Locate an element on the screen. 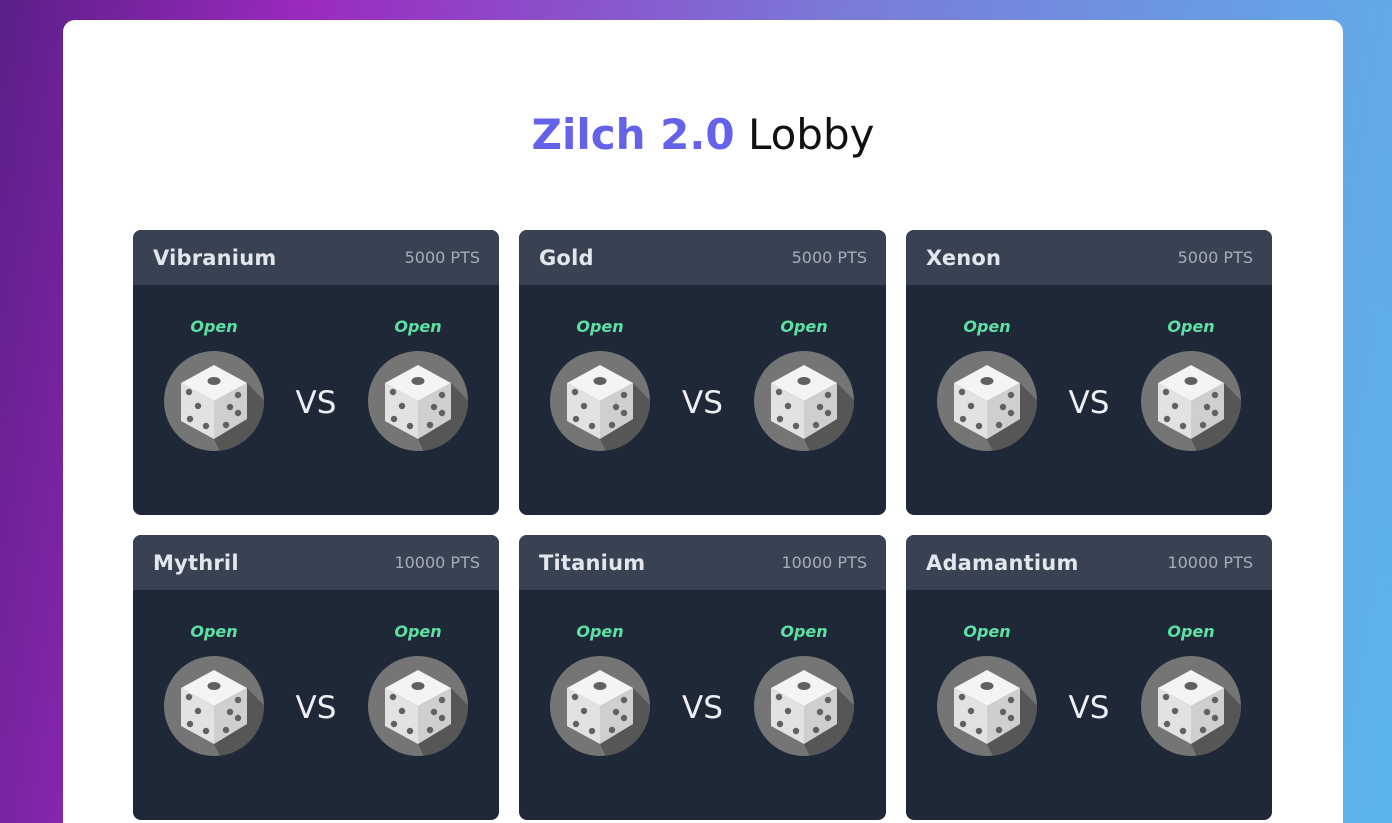 The height and width of the screenshot is (823, 1392). room-name: Xenon is located at coordinates (964, 257).